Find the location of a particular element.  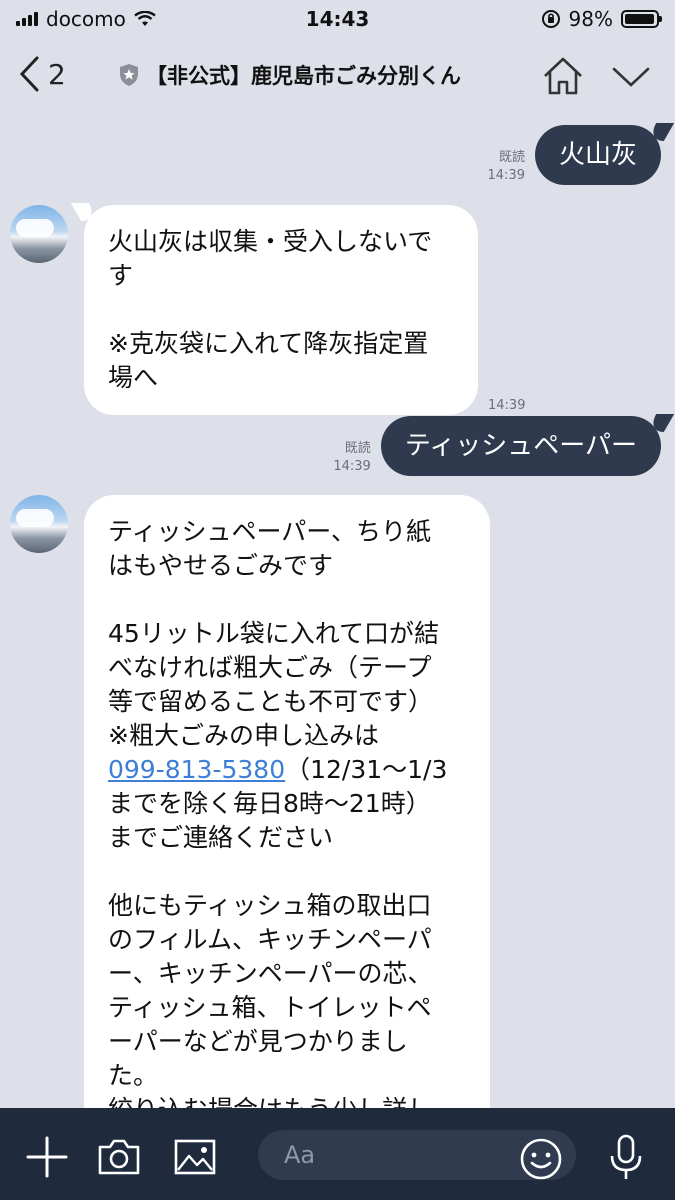

shield-icon is located at coordinates (129, 75).